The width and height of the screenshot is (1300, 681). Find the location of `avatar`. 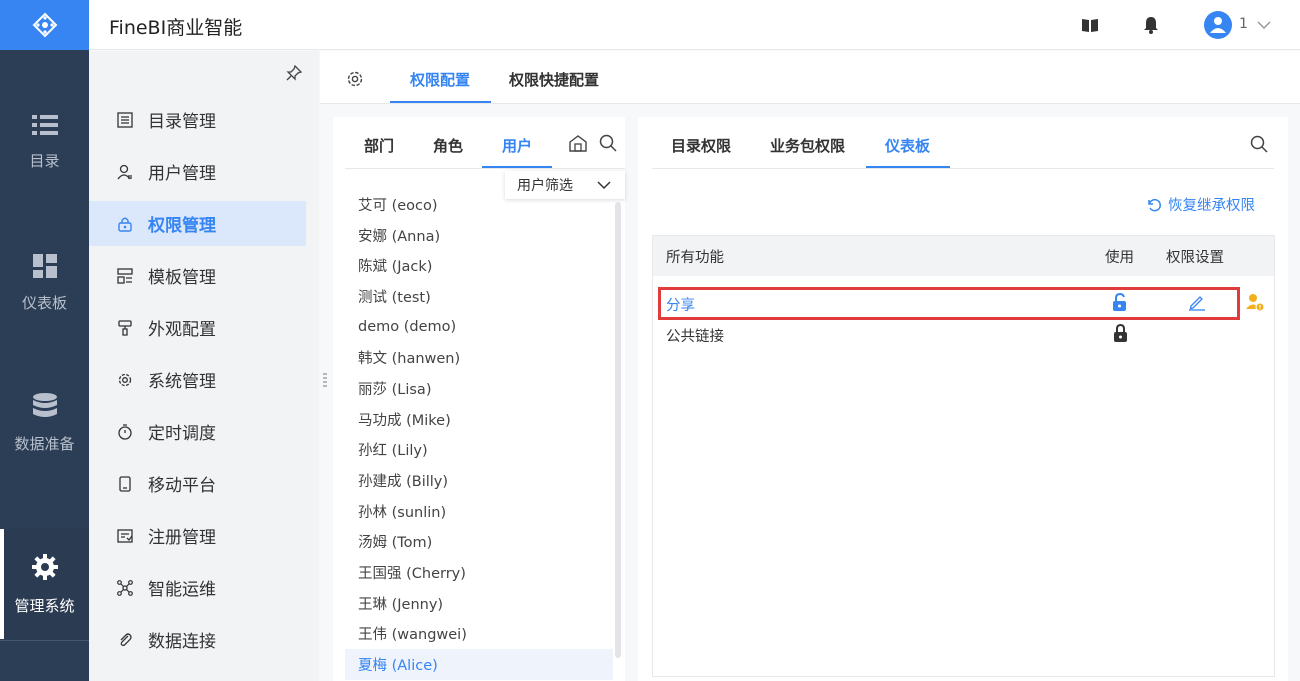

avatar is located at coordinates (1218, 25).